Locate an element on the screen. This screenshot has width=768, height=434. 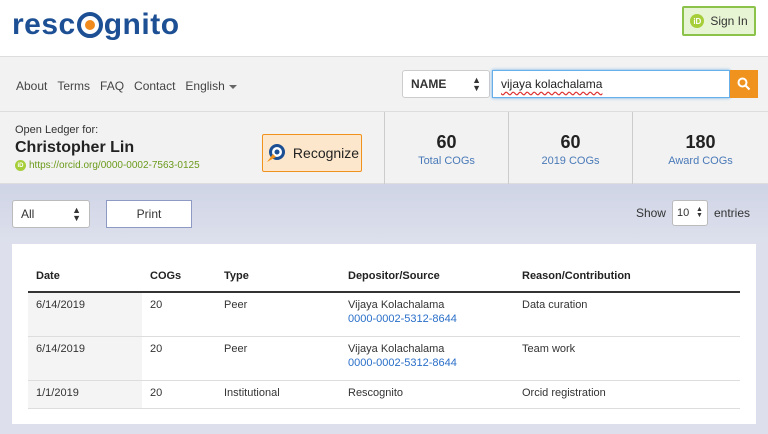
recognize-label: Recognize is located at coordinates (326, 153).